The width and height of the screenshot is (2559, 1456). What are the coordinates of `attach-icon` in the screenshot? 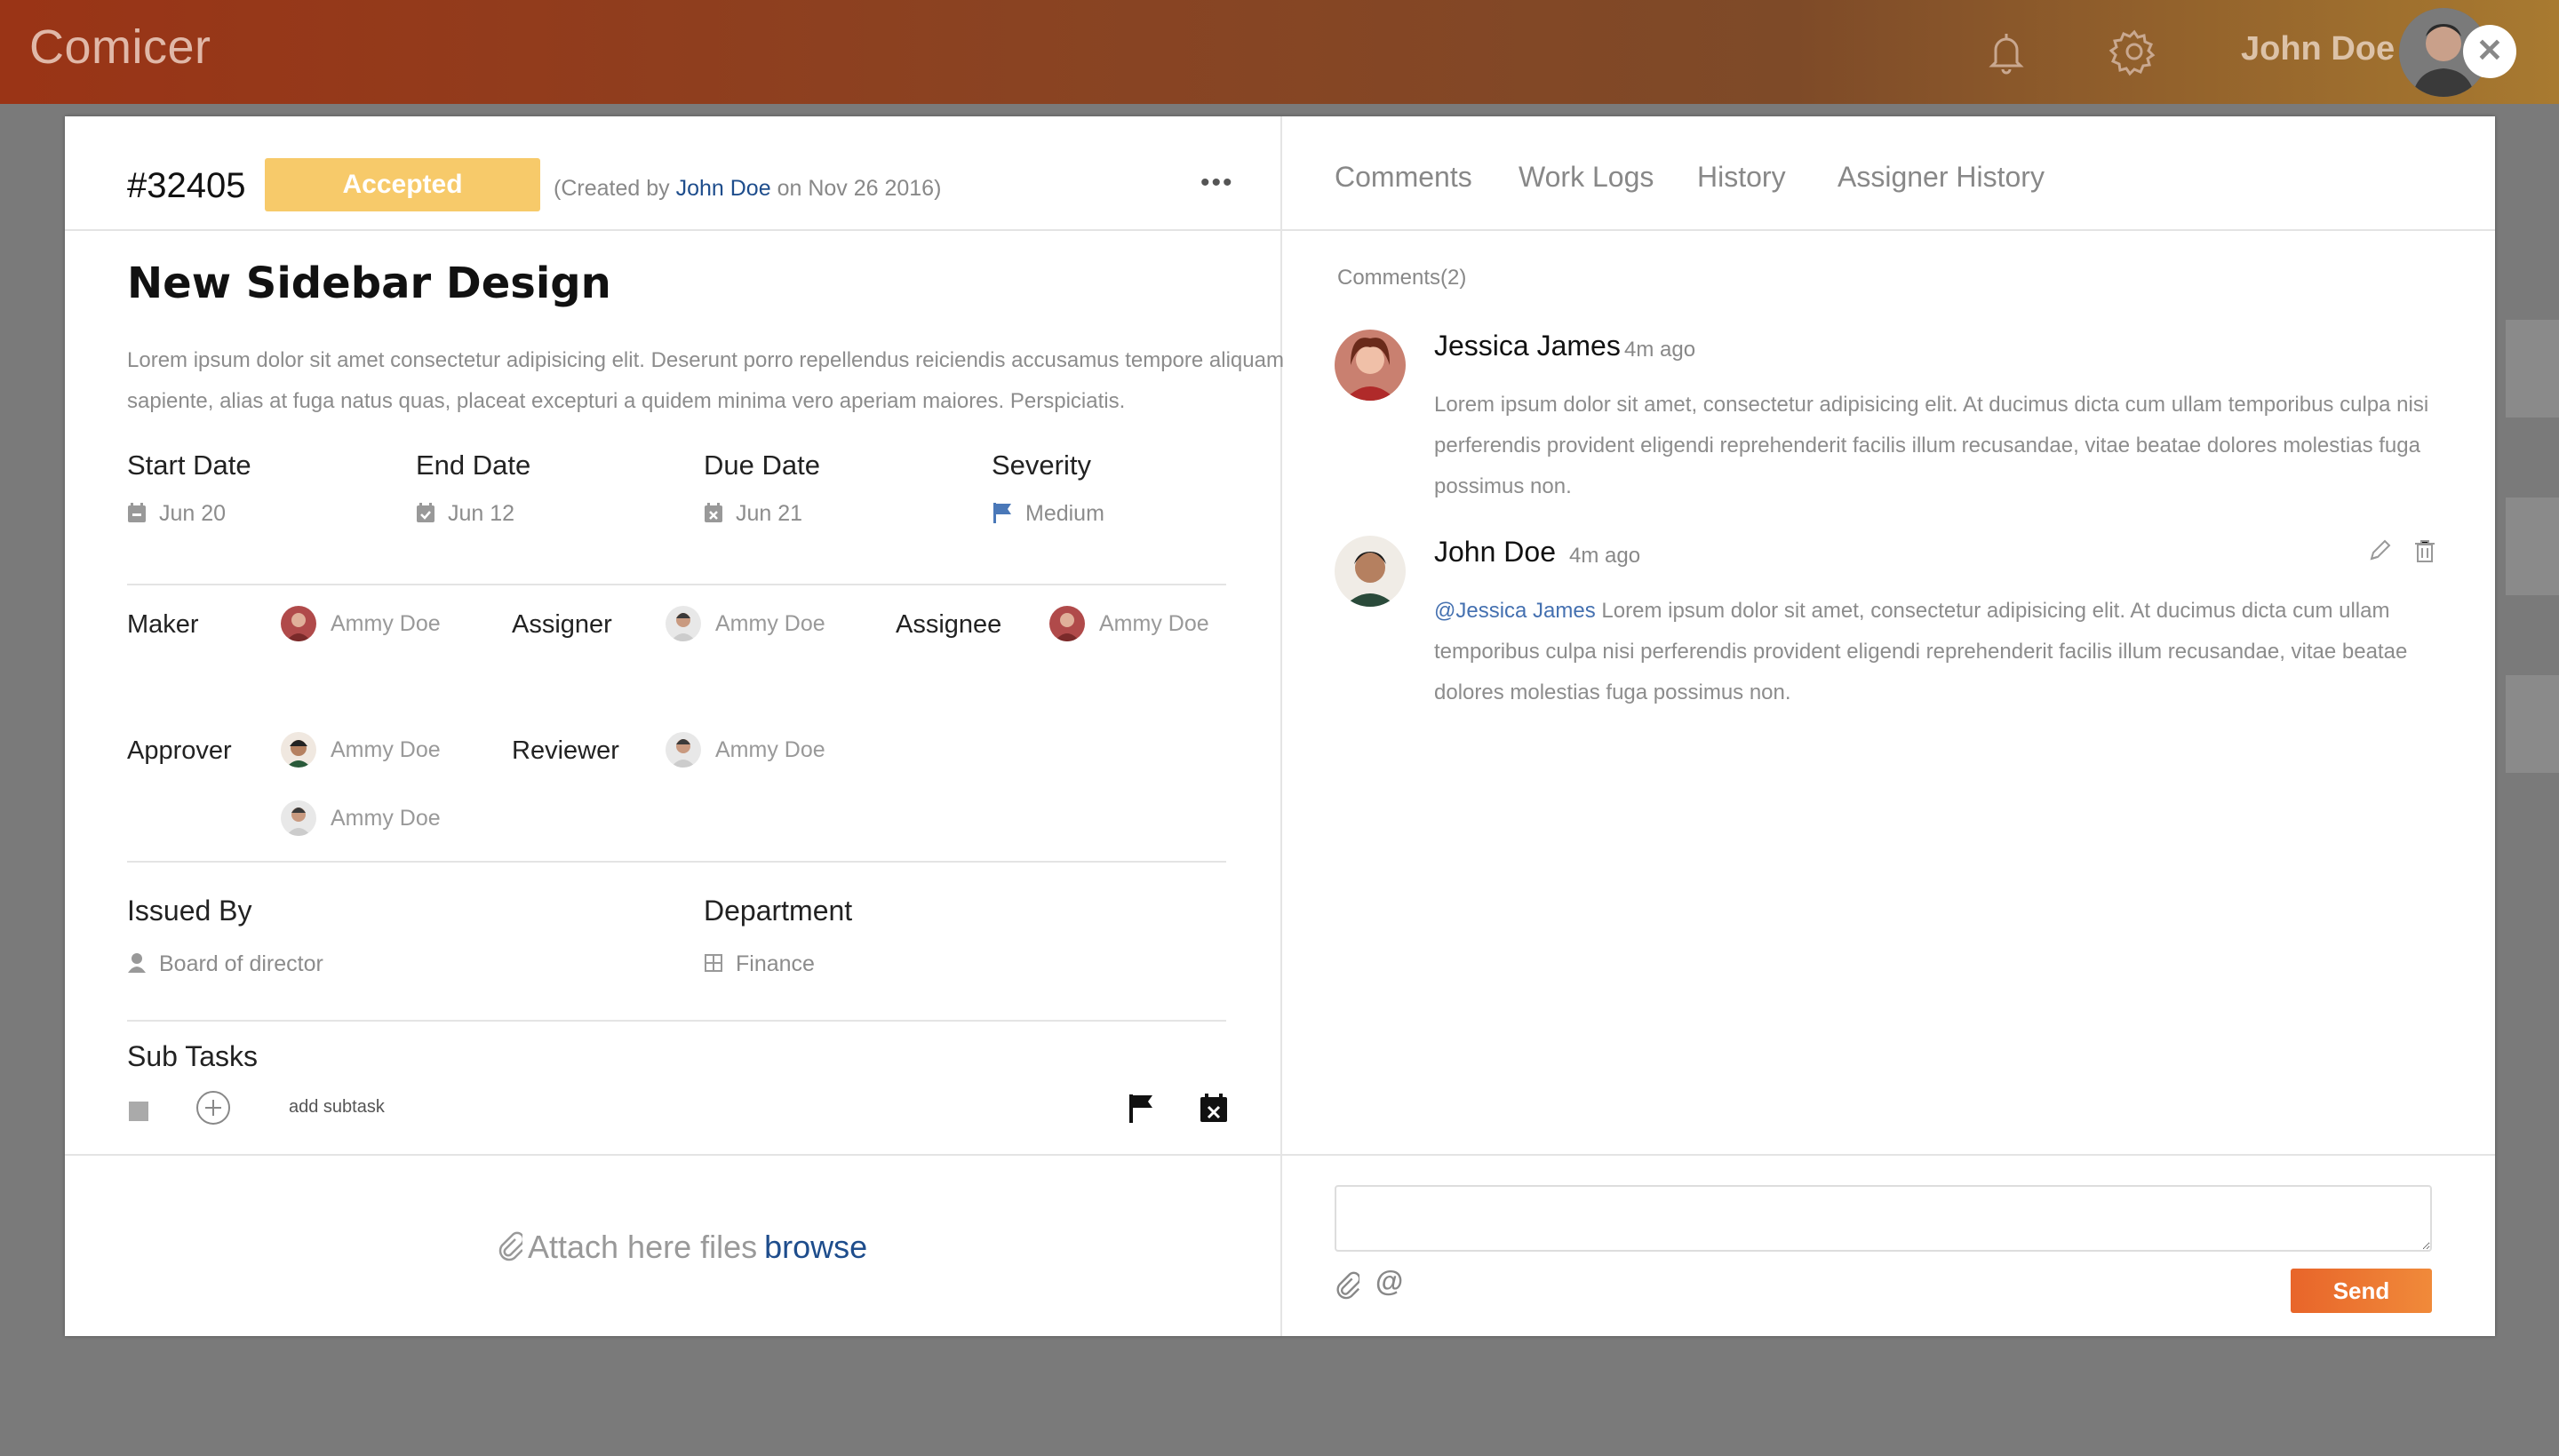 It's located at (1348, 1287).